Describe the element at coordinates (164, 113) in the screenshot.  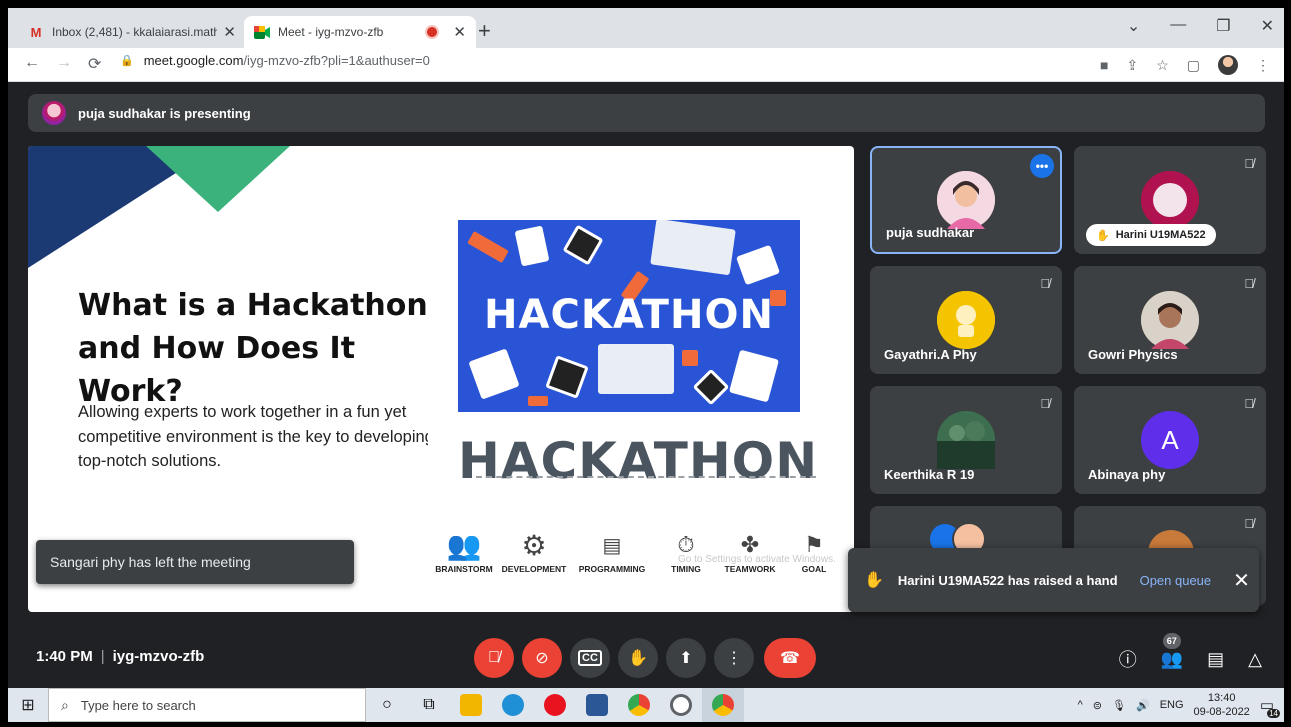
I see `presenting-text: puja sudhakar is presenting` at that location.